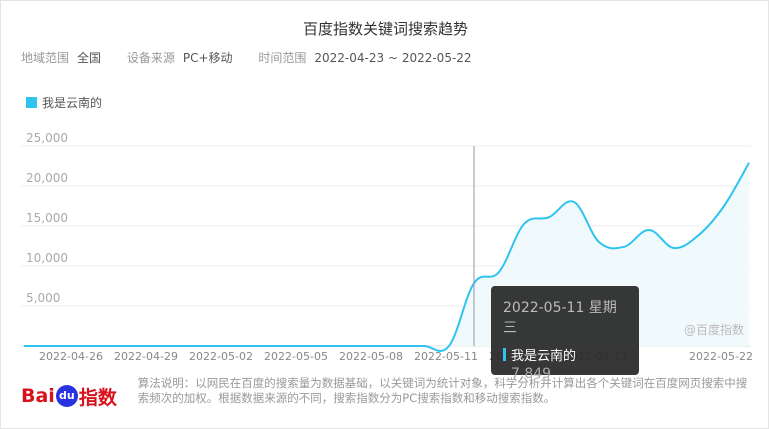  I want to click on tooltip-date: 2022-05-11 星期三, so click(560, 318).